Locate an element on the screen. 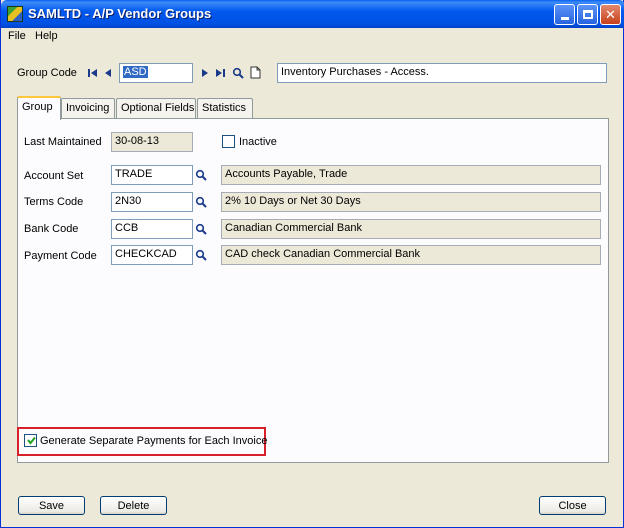 This screenshot has width=624, height=528. tab-invoicing: Invoicing is located at coordinates (88, 108).